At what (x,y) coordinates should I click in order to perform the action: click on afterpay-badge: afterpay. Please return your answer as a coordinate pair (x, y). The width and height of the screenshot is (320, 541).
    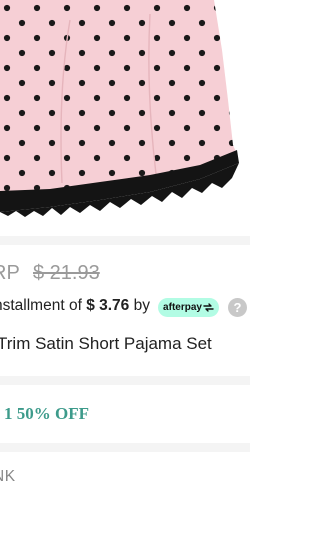
    Looking at the image, I should click on (188, 307).